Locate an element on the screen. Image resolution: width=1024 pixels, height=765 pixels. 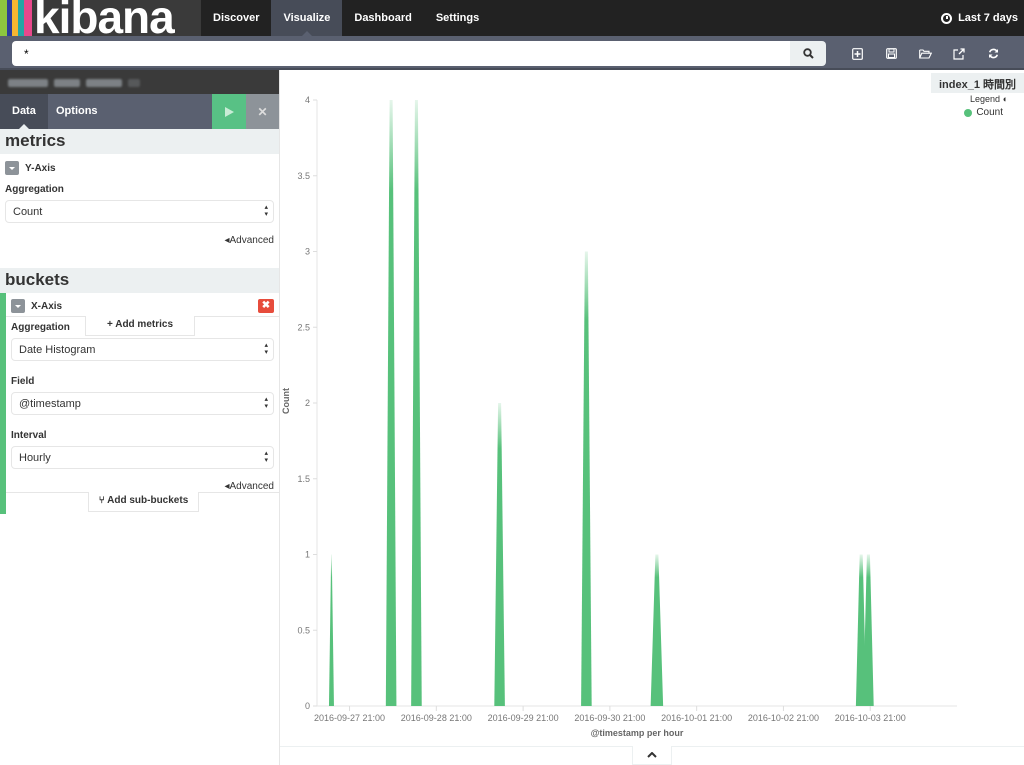
x-tick-label: 2016-10-01 21:00 is located at coordinates (696, 718).